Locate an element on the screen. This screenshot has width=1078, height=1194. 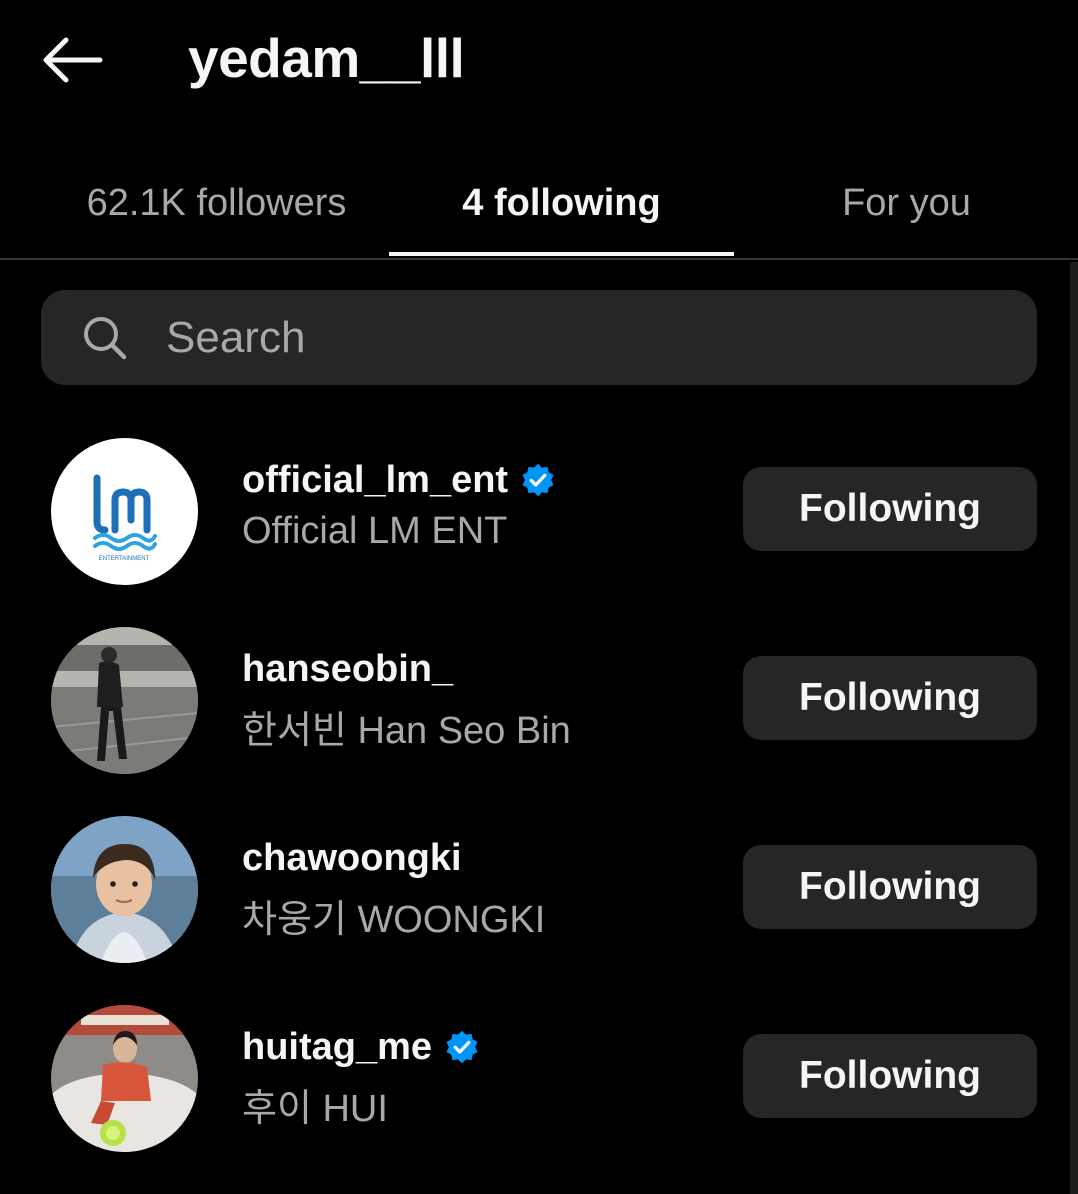
search-icon is located at coordinates (105, 338).